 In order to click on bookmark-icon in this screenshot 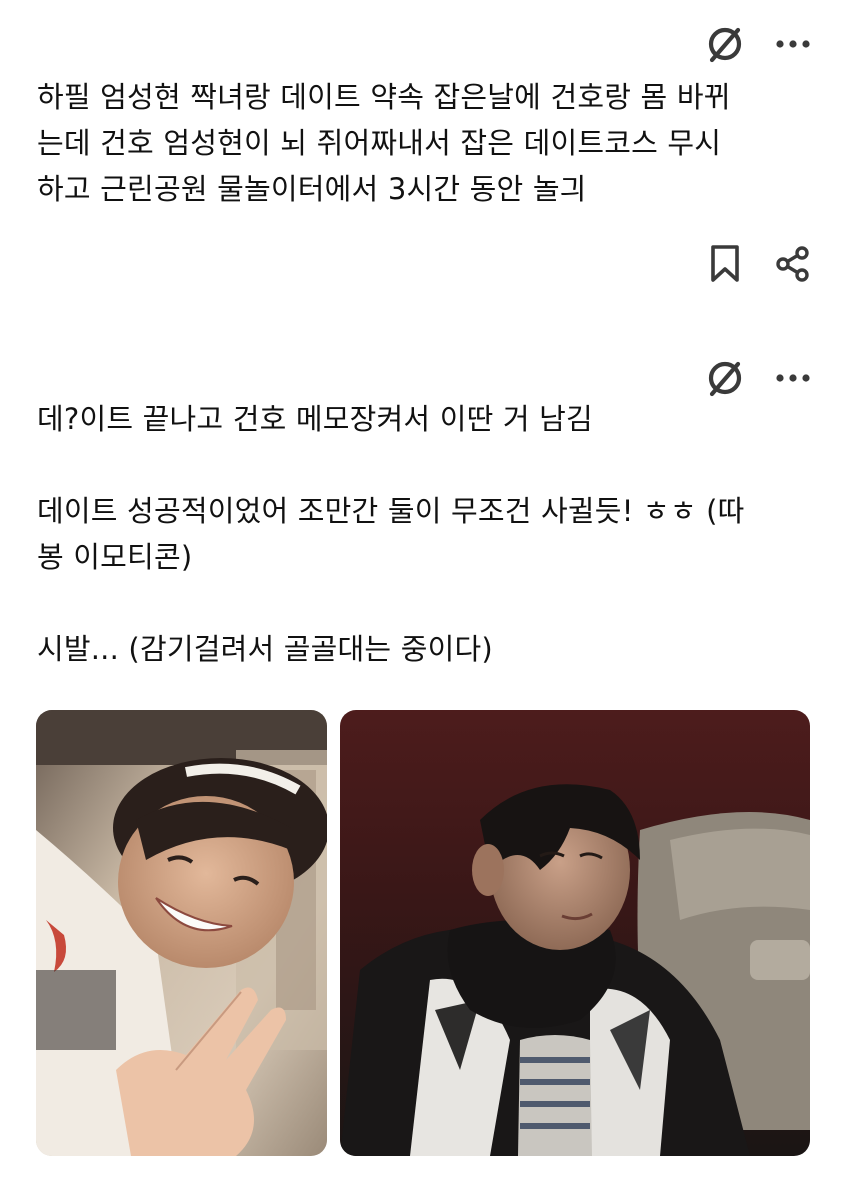, I will do `click(725, 263)`.